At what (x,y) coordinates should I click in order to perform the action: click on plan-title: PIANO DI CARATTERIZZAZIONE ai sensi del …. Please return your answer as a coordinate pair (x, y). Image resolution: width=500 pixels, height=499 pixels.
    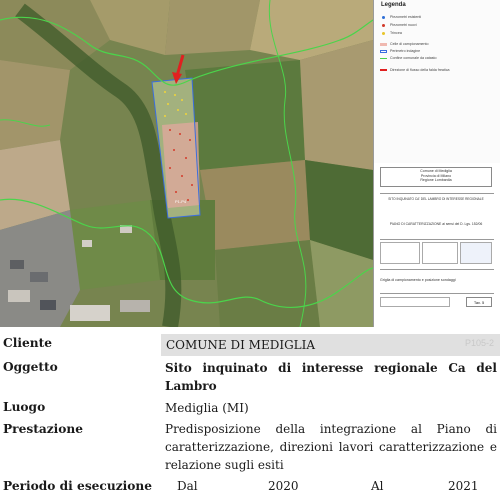
    Looking at the image, I should click on (436, 224).